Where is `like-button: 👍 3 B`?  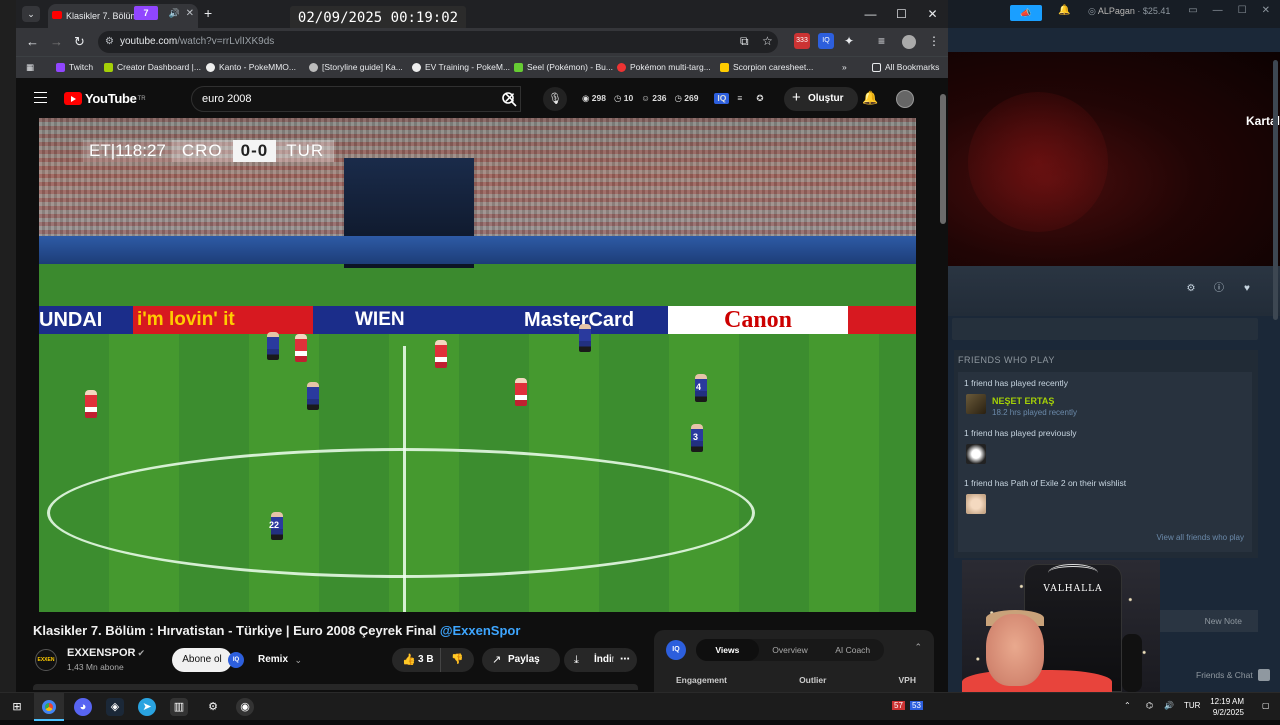 like-button: 👍 3 B is located at coordinates (416, 660).